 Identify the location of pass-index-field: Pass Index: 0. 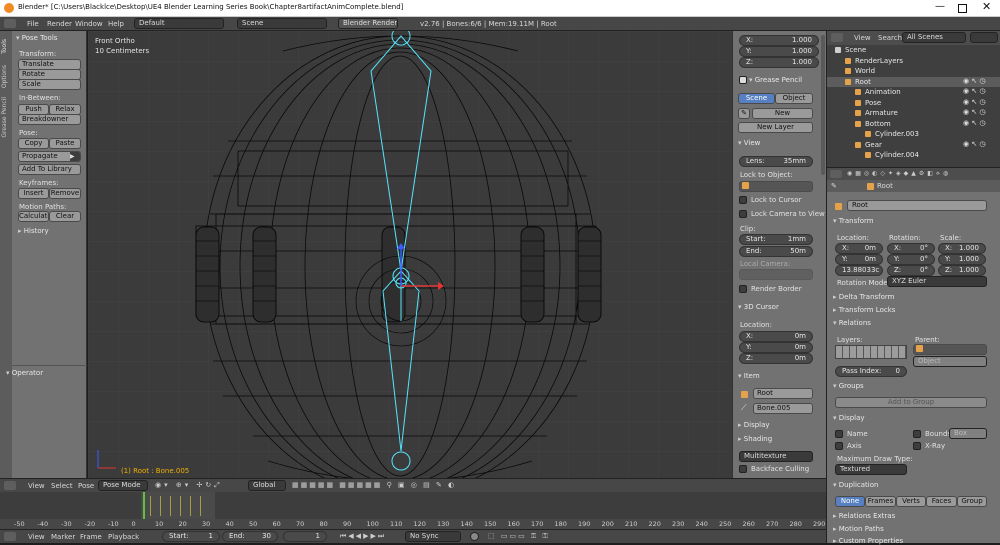
(871, 371).